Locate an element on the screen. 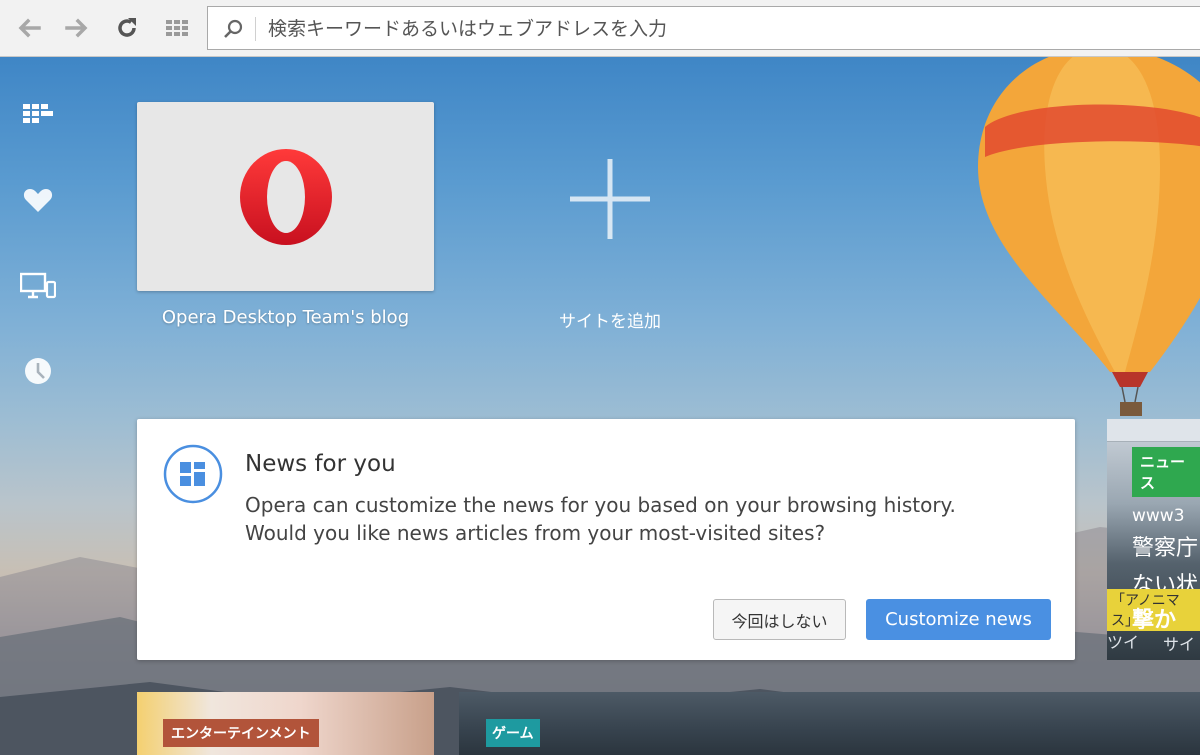  not-now-button: 今回はしない is located at coordinates (779, 619).